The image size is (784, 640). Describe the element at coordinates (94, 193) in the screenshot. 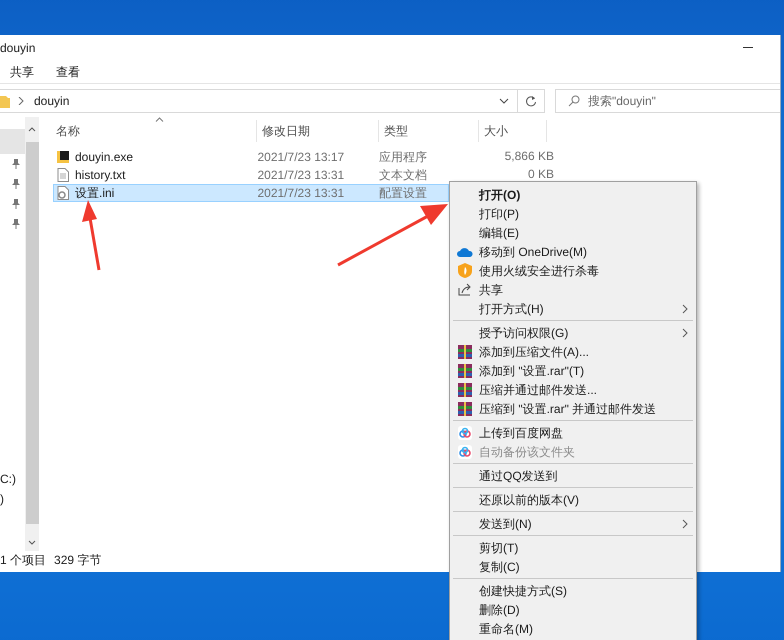

I see `file-name: 设置.ini` at that location.